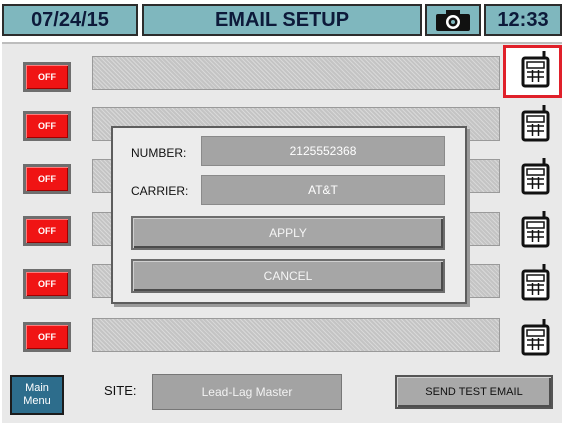 The image size is (564, 423). What do you see at coordinates (288, 233) in the screenshot?
I see `apply-button: APPLY` at bounding box center [288, 233].